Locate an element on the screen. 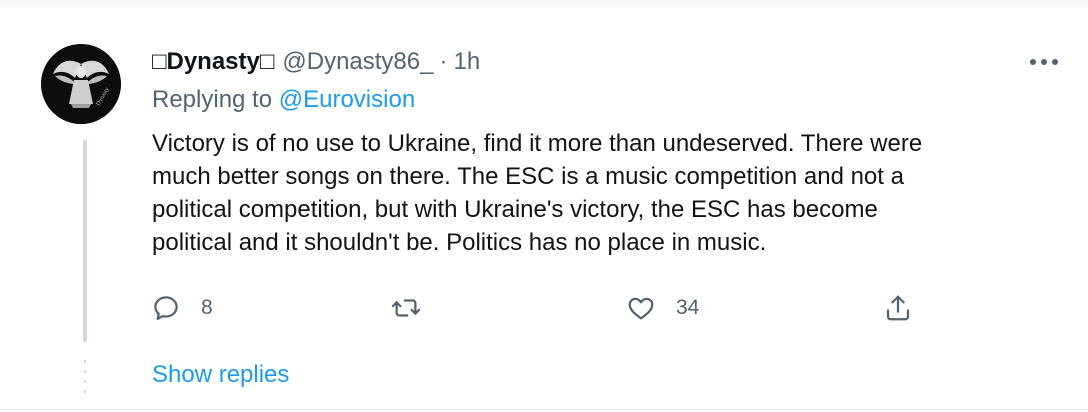 The width and height of the screenshot is (1088, 412). show-replies-link: Show replies is located at coordinates (220, 375).